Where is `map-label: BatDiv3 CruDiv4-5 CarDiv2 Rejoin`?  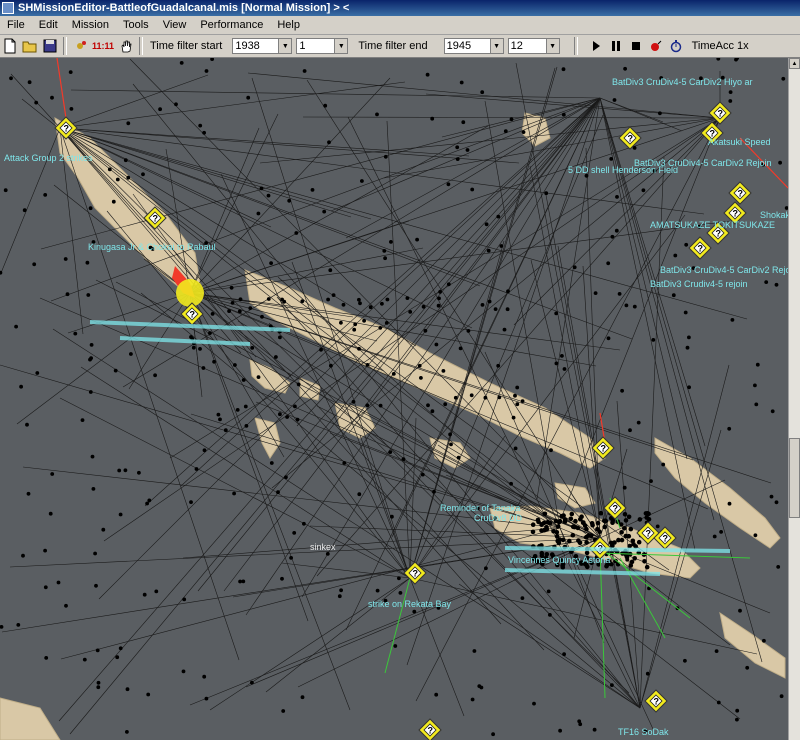
map-label: BatDiv3 CruDiv4-5 CarDiv2 Rejoin is located at coordinates (724, 270).